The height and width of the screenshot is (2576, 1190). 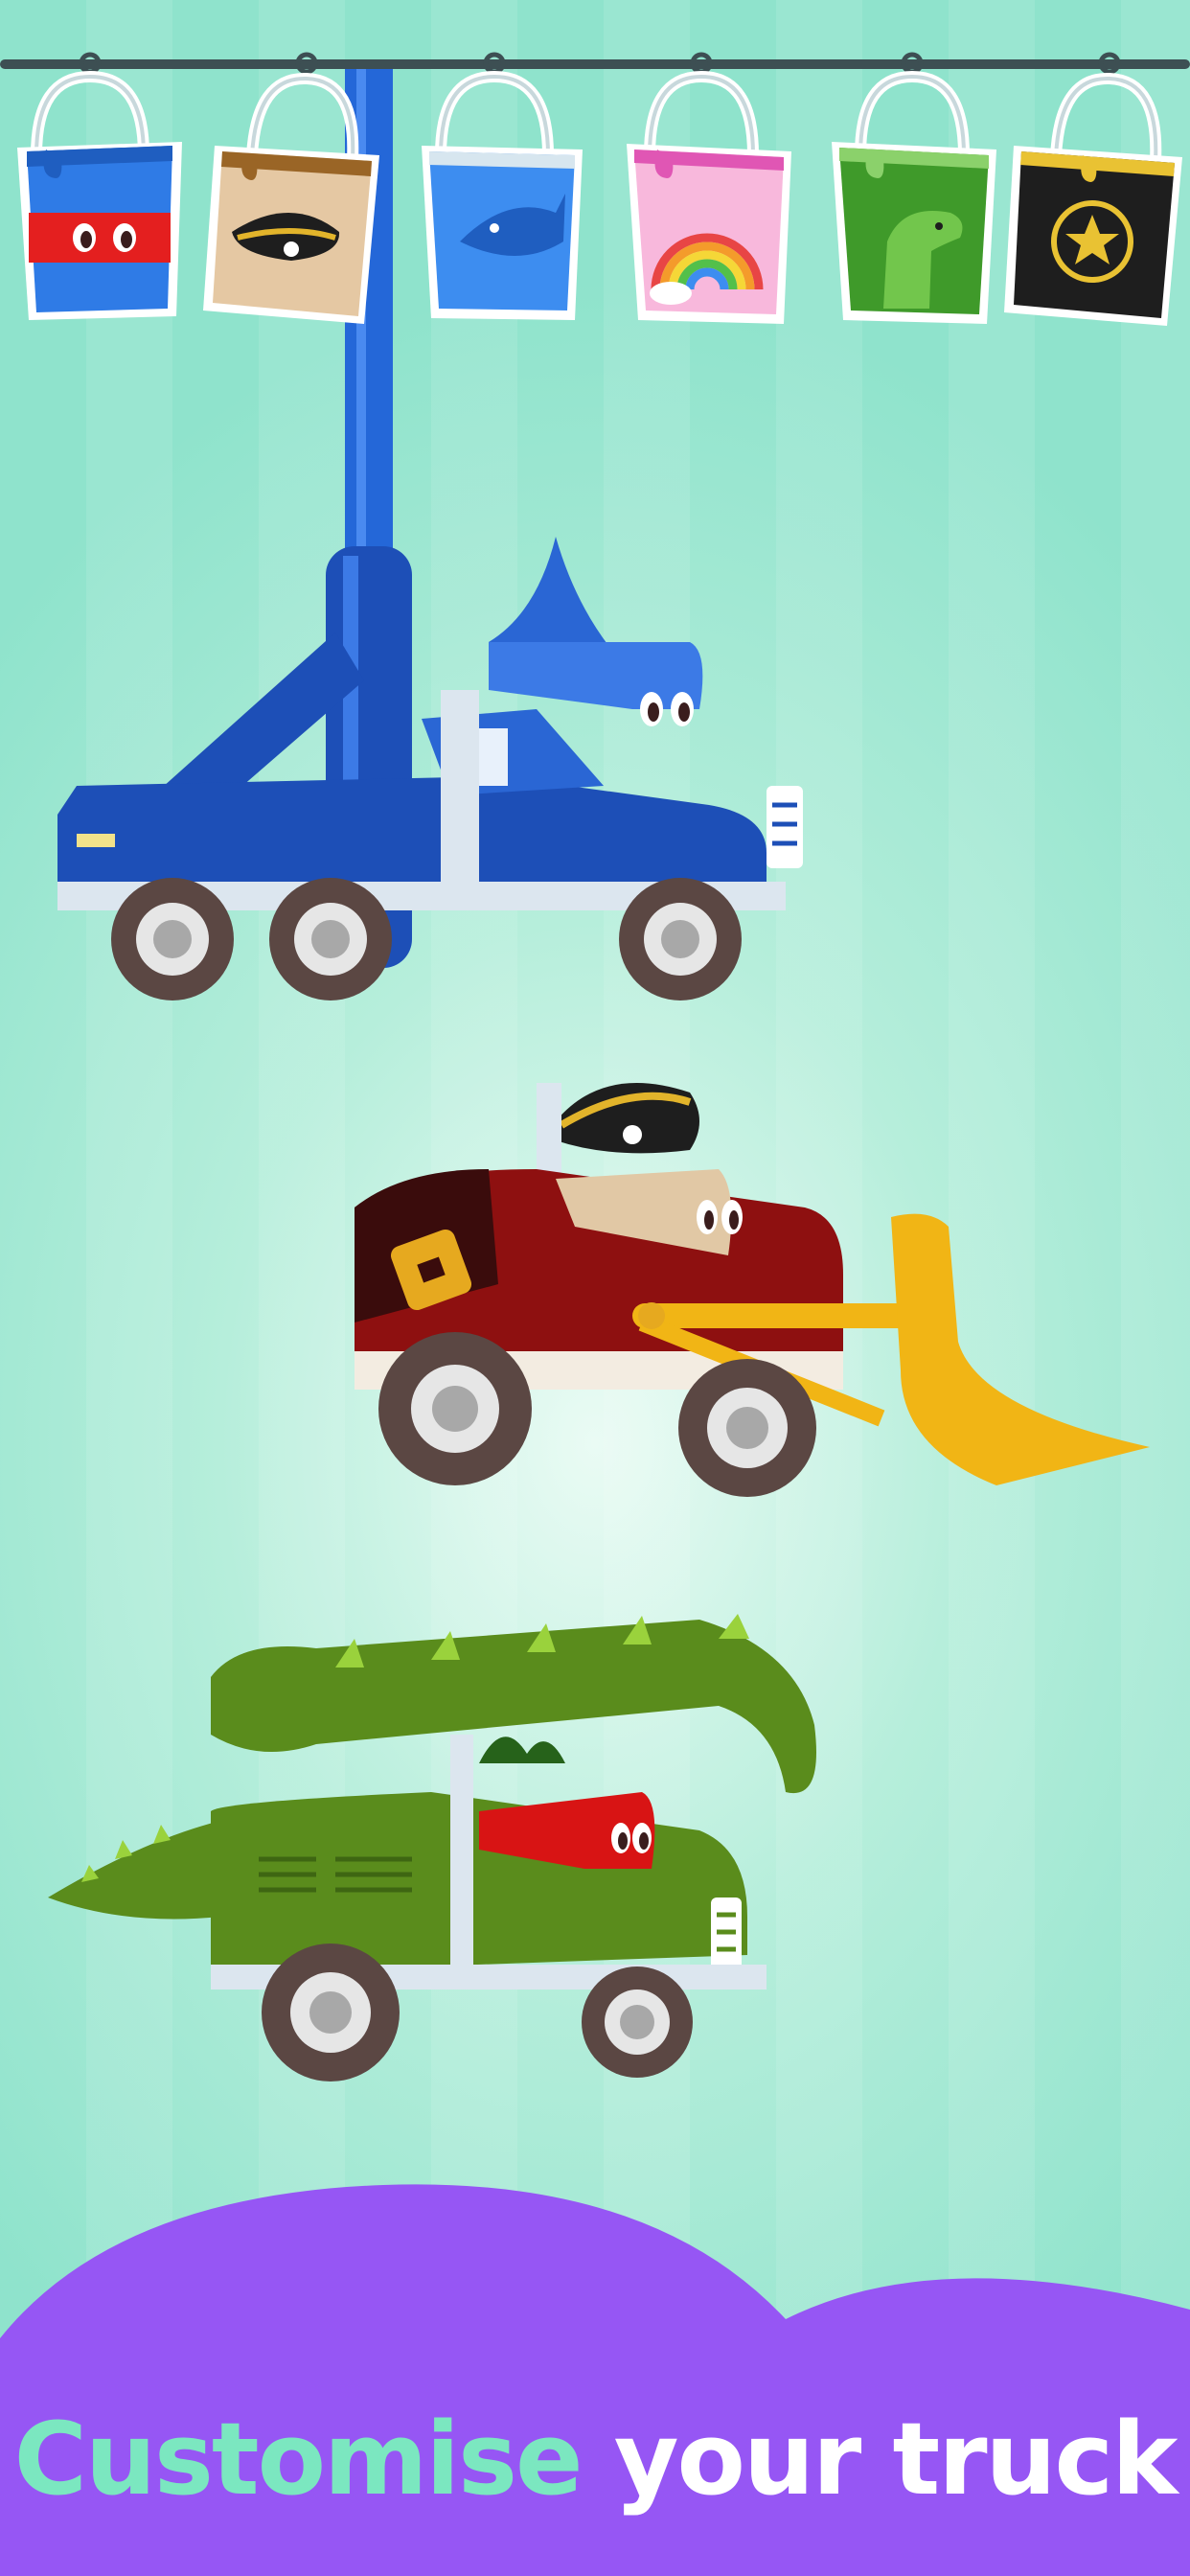 I want to click on shark-crane-truck, so click(x=431, y=767).